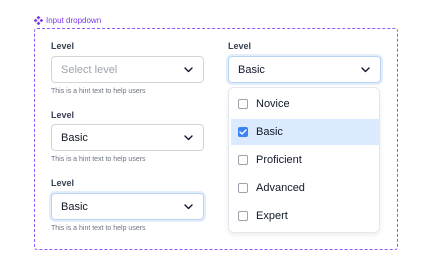  I want to click on option-label: Expert, so click(272, 216).